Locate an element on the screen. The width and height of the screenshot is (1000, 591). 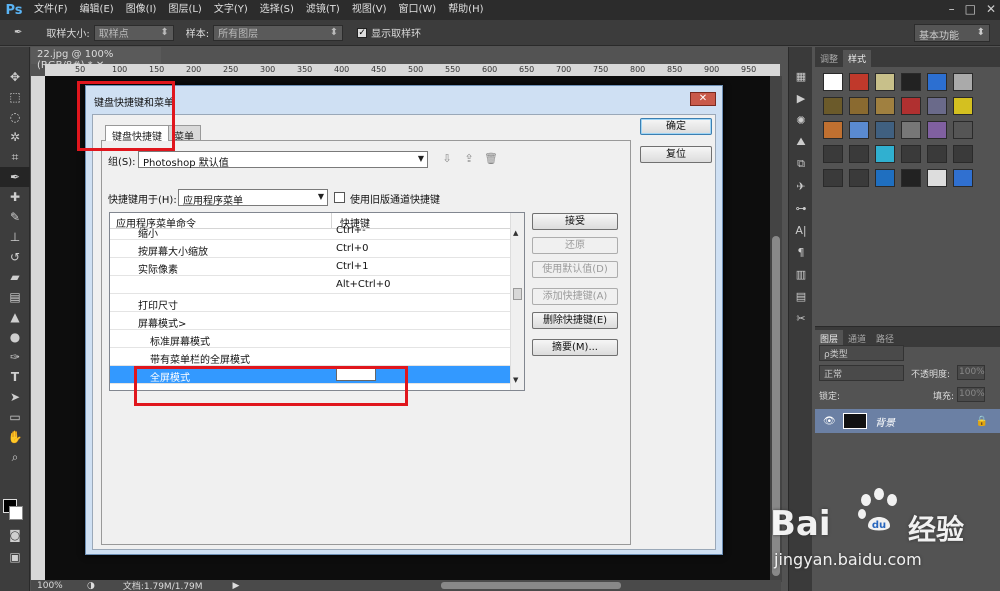
quick-mask-icon: ◙ is located at coordinates (15, 535).